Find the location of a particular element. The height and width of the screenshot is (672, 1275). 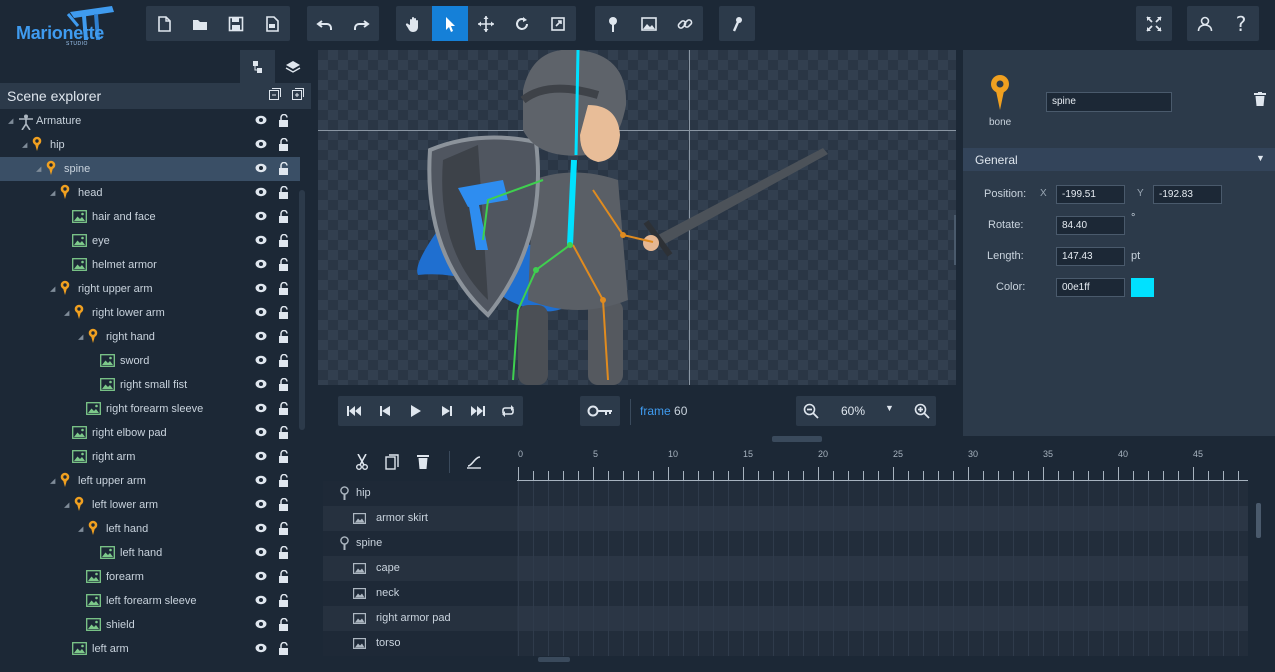

position-y-input: -192.83 is located at coordinates (1187, 194).